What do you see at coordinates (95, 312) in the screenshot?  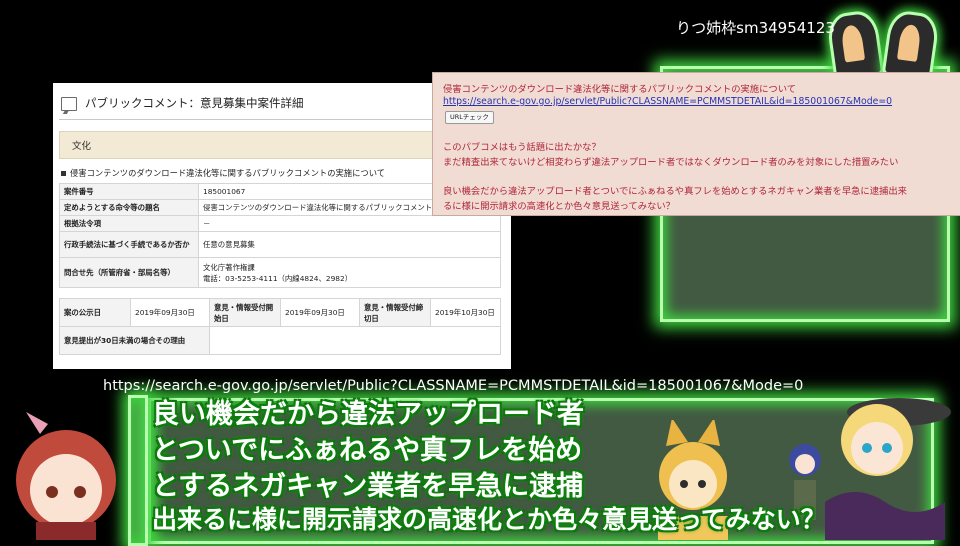 I see `announce-label: 案の公示日` at bounding box center [95, 312].